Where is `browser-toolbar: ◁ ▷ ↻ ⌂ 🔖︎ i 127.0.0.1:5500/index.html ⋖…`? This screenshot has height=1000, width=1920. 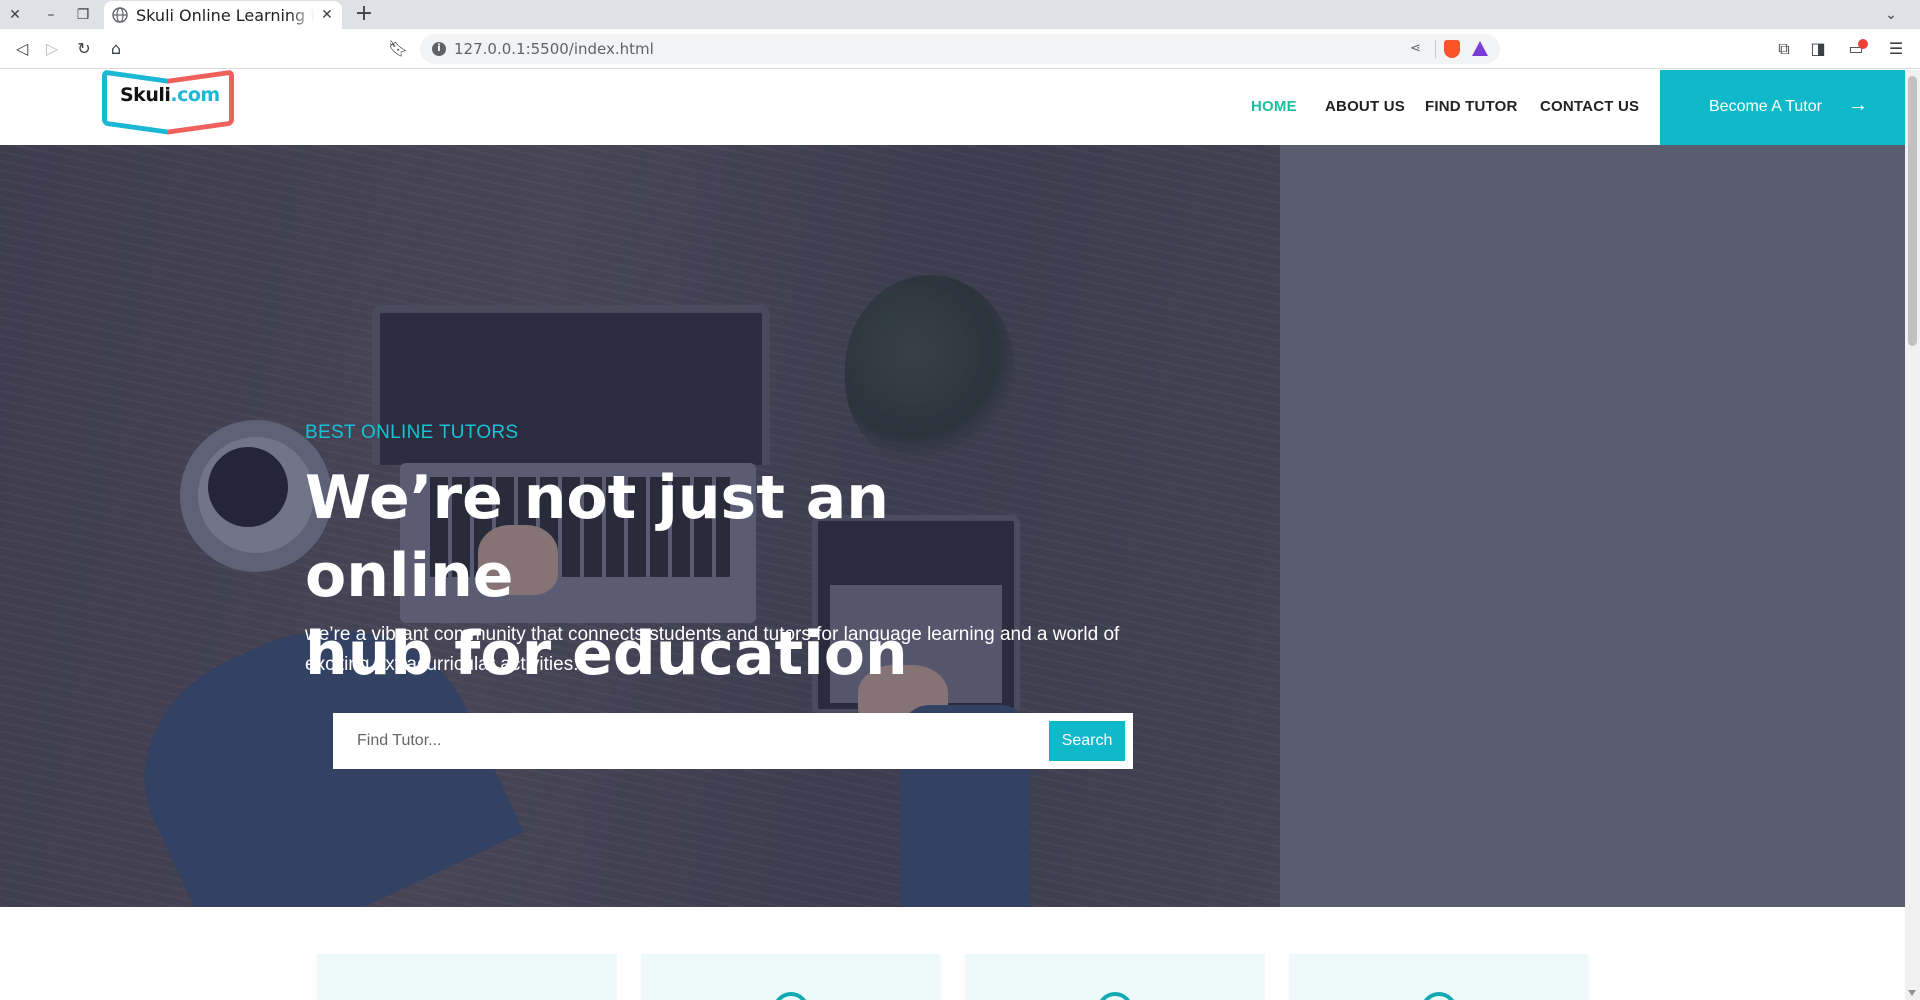 browser-toolbar: ◁ ▷ ↻ ⌂ 🔖︎ i 127.0.0.1:5500/index.html ⋖… is located at coordinates (960, 49).